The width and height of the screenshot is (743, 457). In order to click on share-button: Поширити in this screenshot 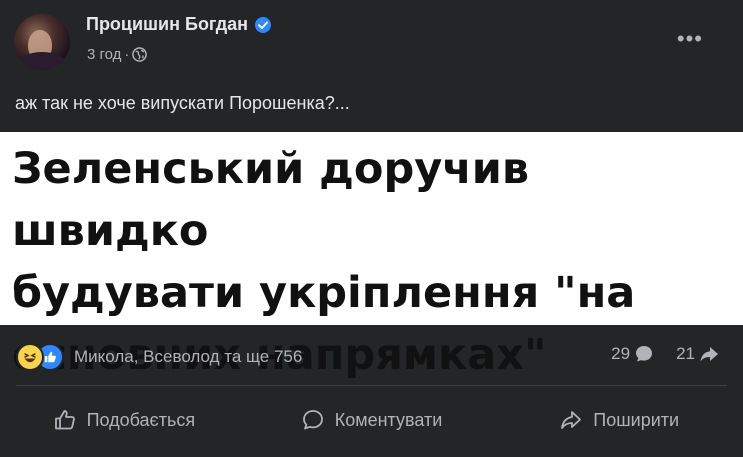, I will do `click(619, 420)`.